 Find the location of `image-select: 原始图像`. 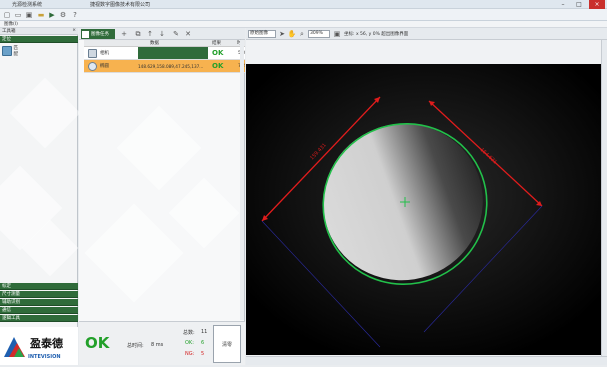

image-select: 原始图像 is located at coordinates (262, 34).